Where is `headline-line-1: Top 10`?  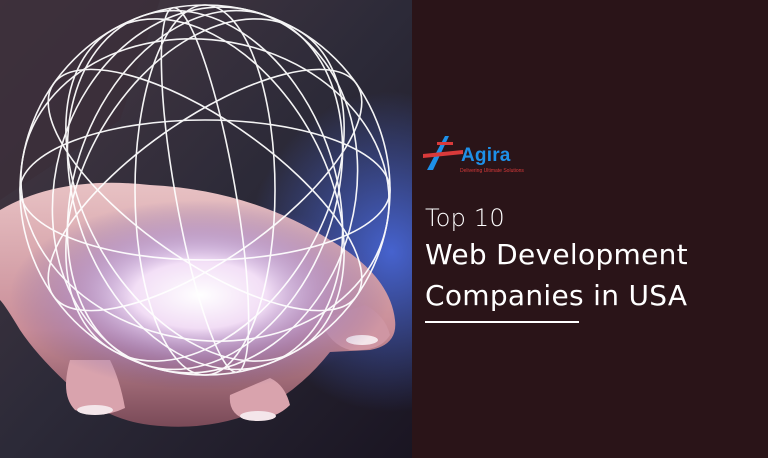 headline-line-1: Top 10 is located at coordinates (465, 218).